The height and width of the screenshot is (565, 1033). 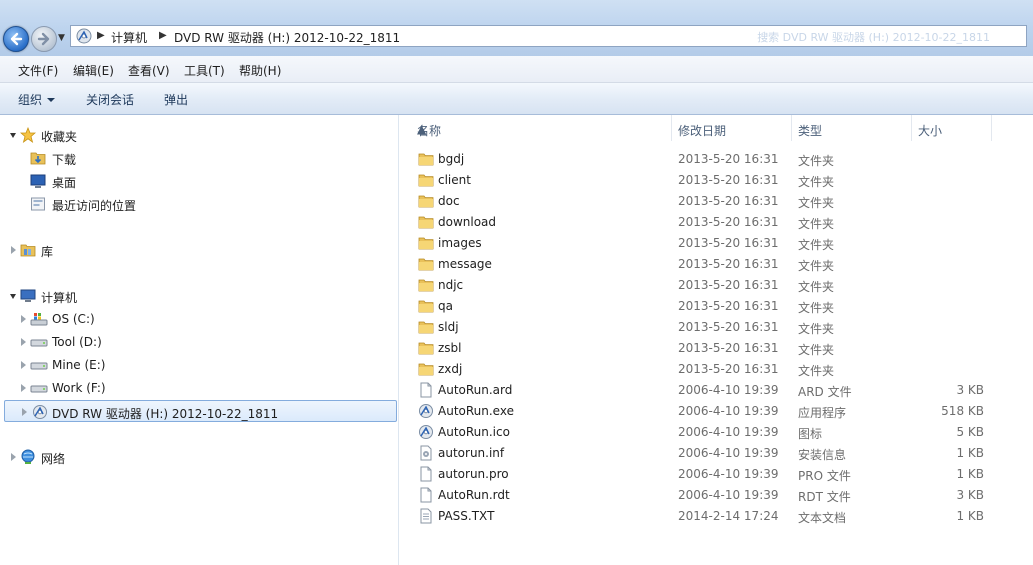 What do you see at coordinates (716, 410) in the screenshot?
I see `file-row: AutoRun.exe 2006-4-10 19:39 应用程序 518 KB` at bounding box center [716, 410].